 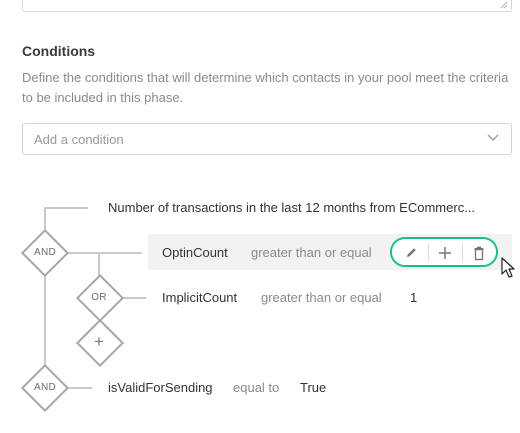 What do you see at coordinates (479, 253) in the screenshot?
I see `trash-icon` at bounding box center [479, 253].